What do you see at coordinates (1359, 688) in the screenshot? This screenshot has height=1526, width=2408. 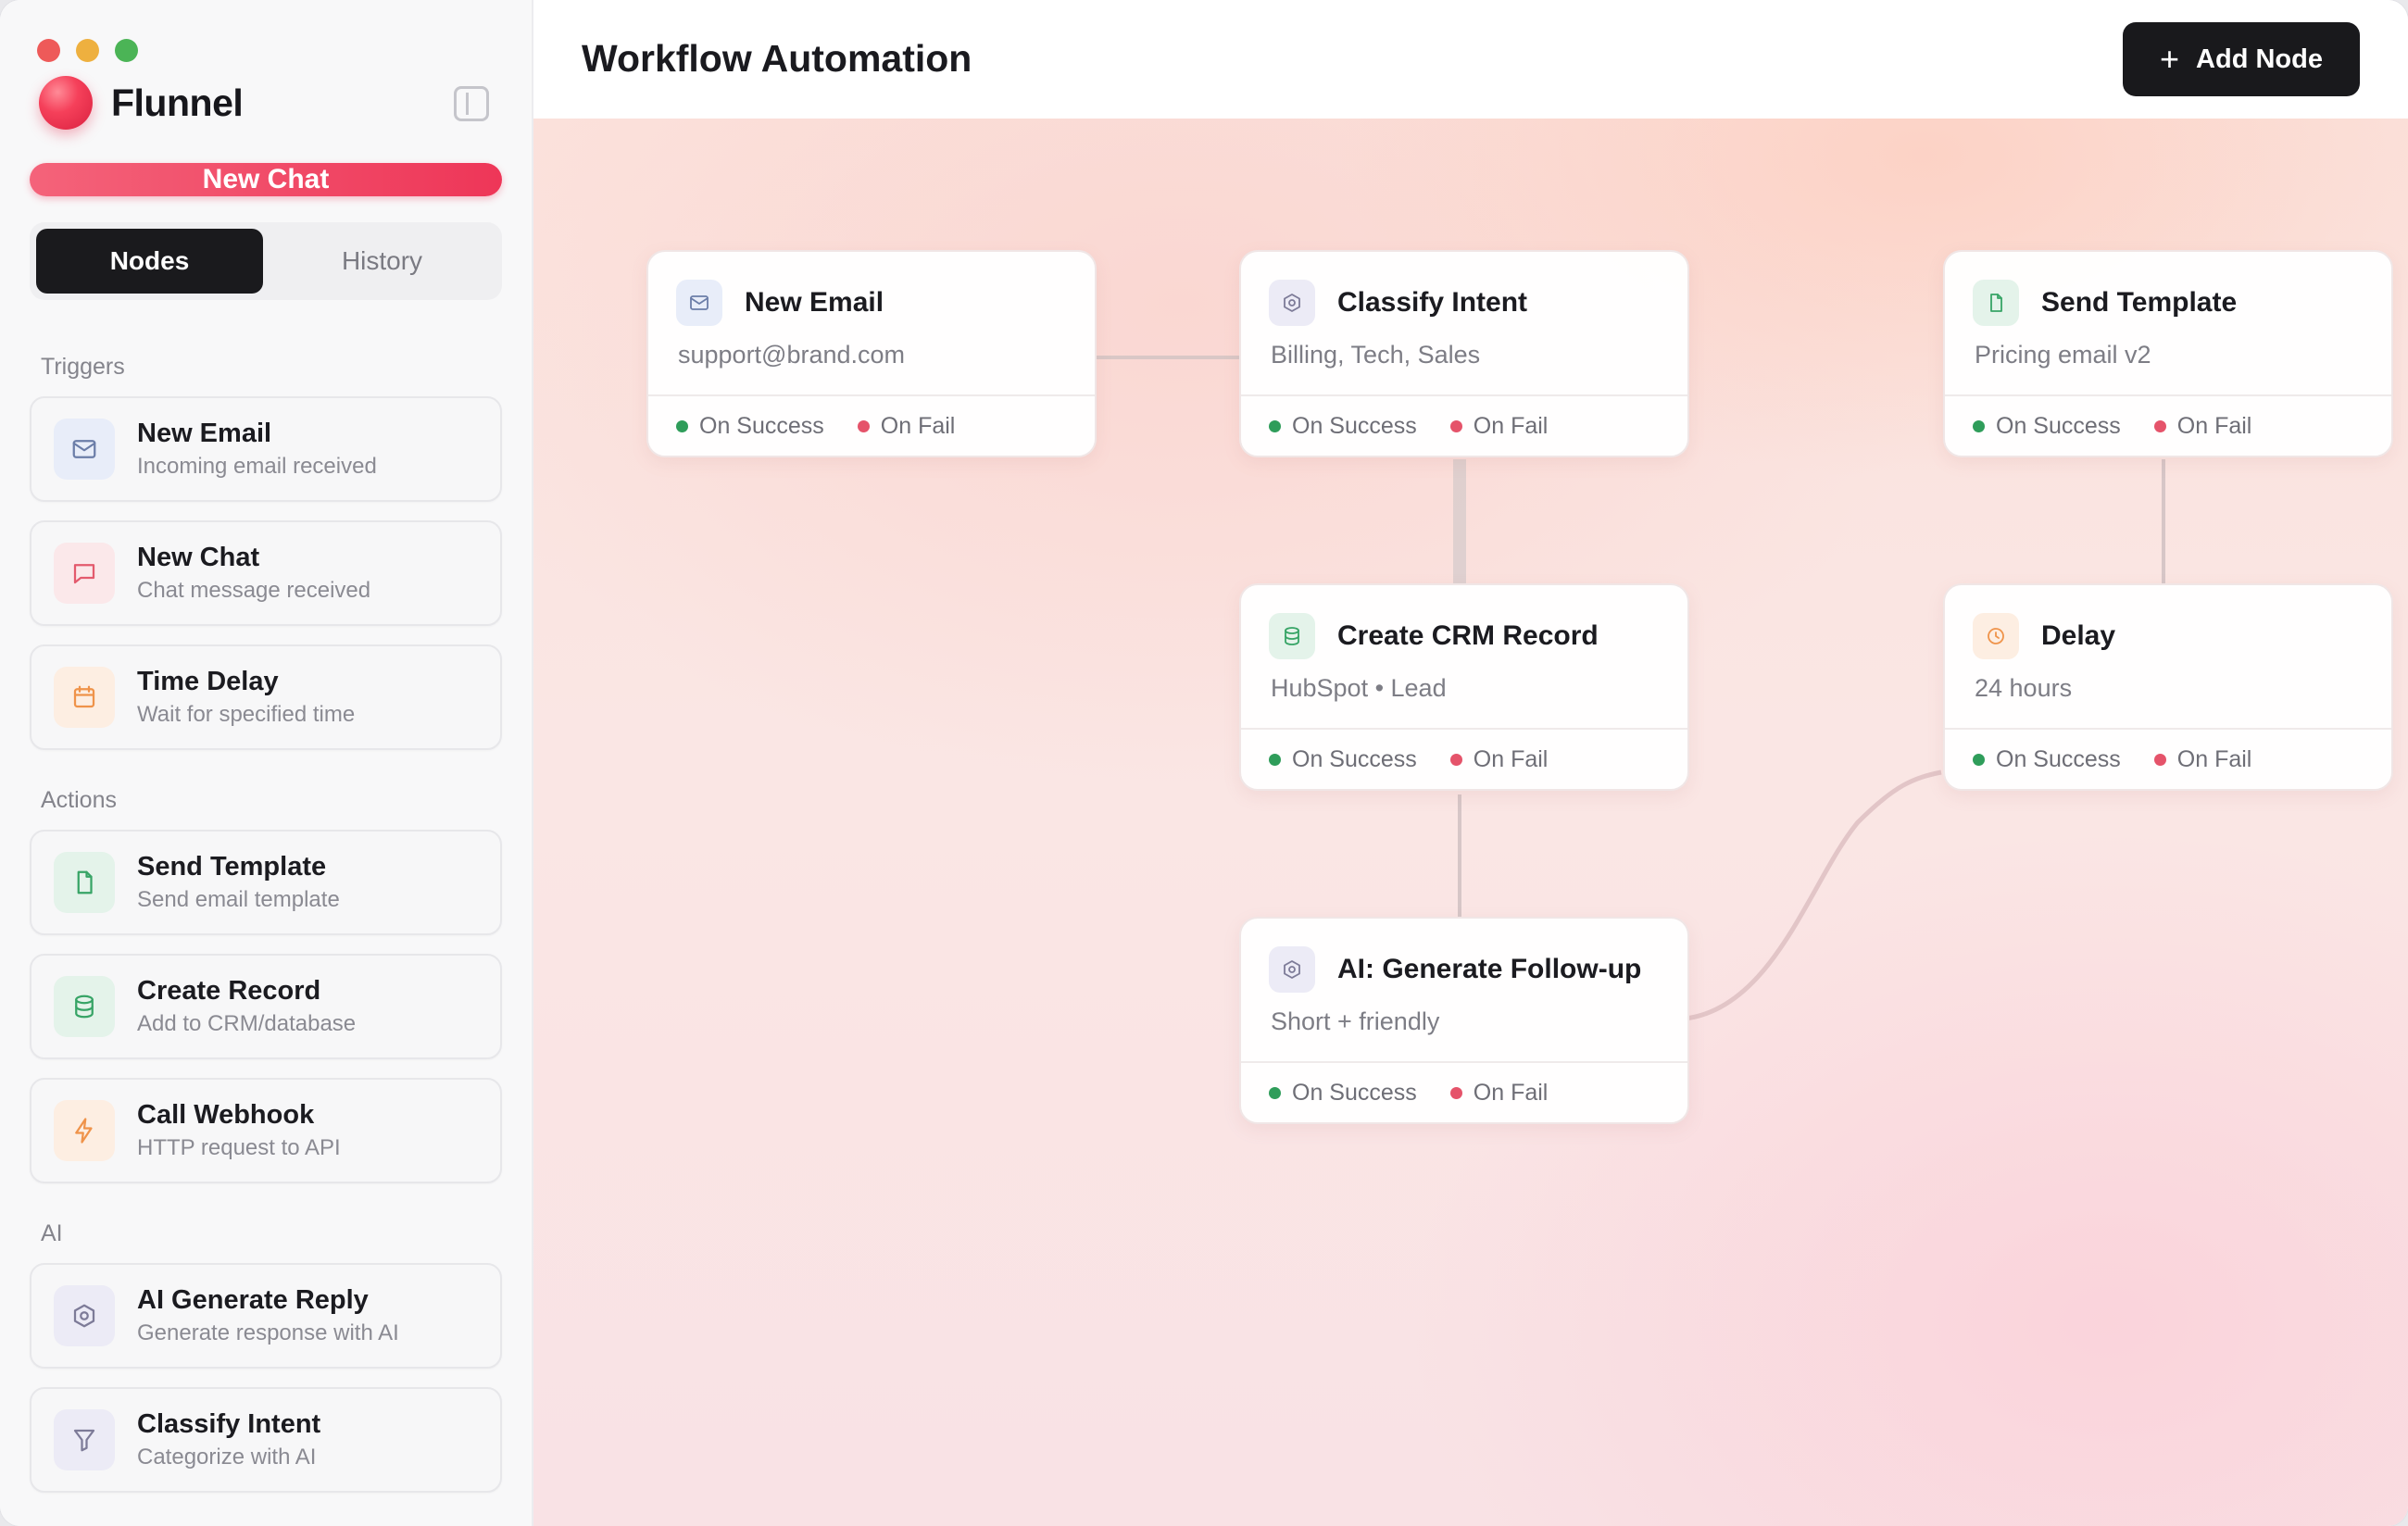 I see `node-subtitle: HubSpot • Lead` at bounding box center [1359, 688].